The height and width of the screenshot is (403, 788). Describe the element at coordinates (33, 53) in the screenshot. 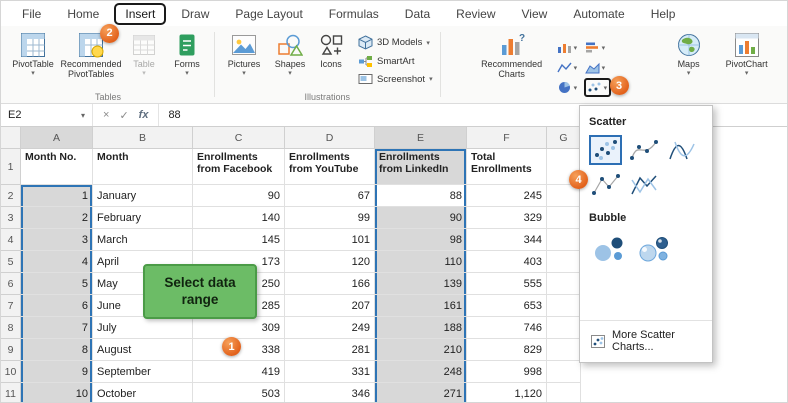

I see `pivottable-button: PivotTable ▾` at that location.